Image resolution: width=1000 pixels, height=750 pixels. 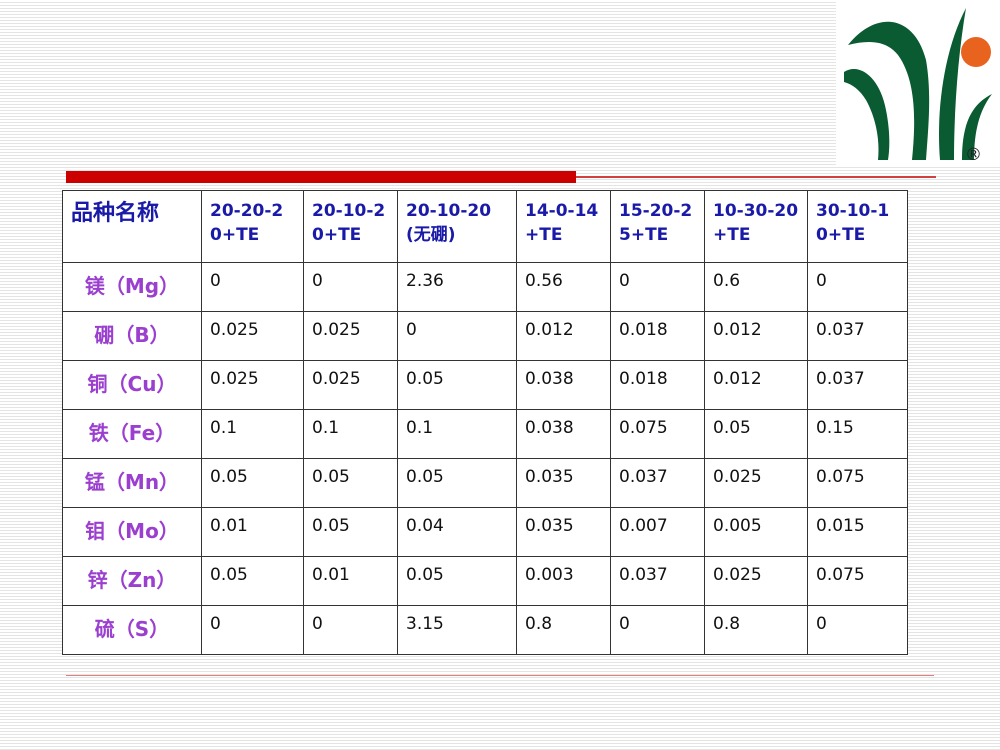 I want to click on column-header: 20-10-20+TE, so click(x=350, y=226).